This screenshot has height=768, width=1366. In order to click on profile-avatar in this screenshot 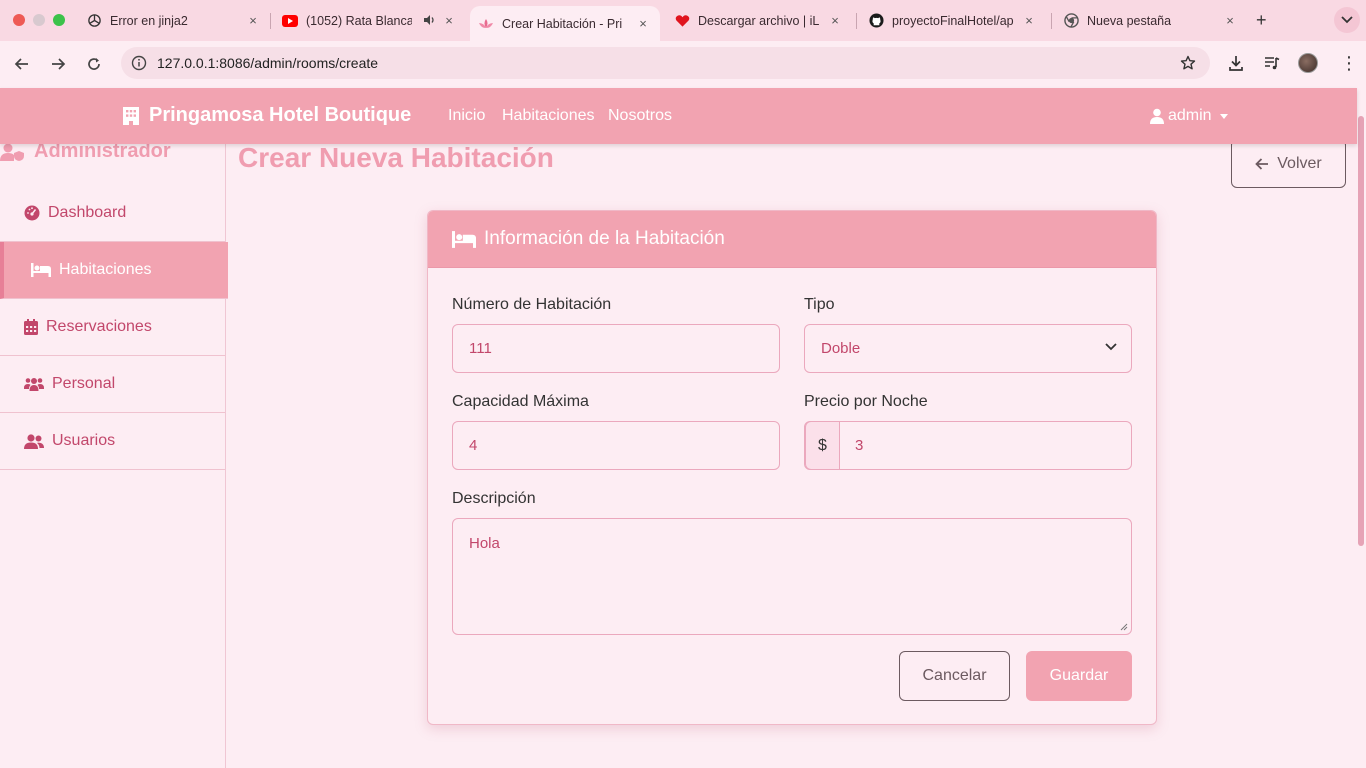, I will do `click(1308, 63)`.